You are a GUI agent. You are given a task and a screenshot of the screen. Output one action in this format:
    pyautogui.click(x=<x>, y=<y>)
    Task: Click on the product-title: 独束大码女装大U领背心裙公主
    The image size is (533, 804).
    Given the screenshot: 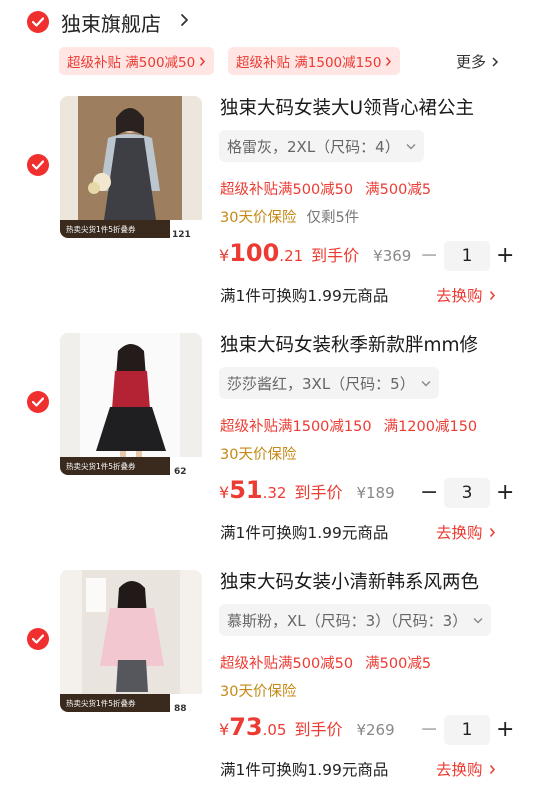 What is the action you would take?
    pyautogui.click(x=370, y=107)
    